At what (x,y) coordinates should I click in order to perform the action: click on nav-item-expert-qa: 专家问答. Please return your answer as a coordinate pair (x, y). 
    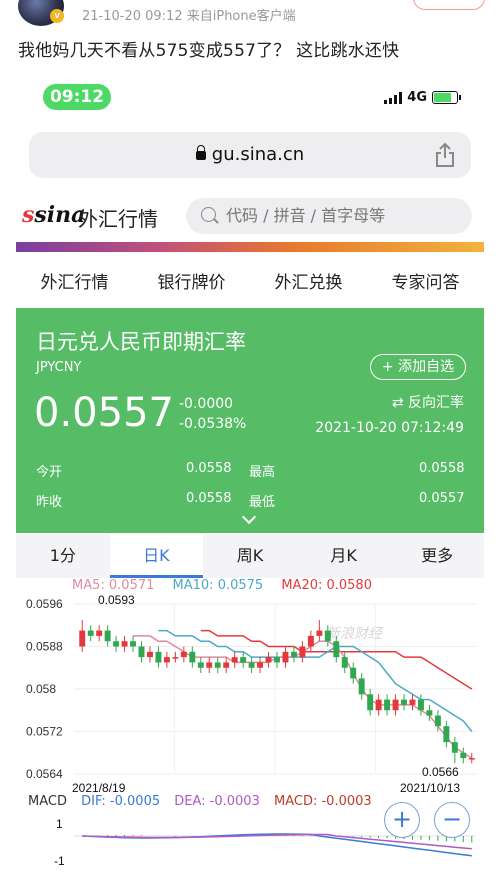
    Looking at the image, I should click on (425, 283).